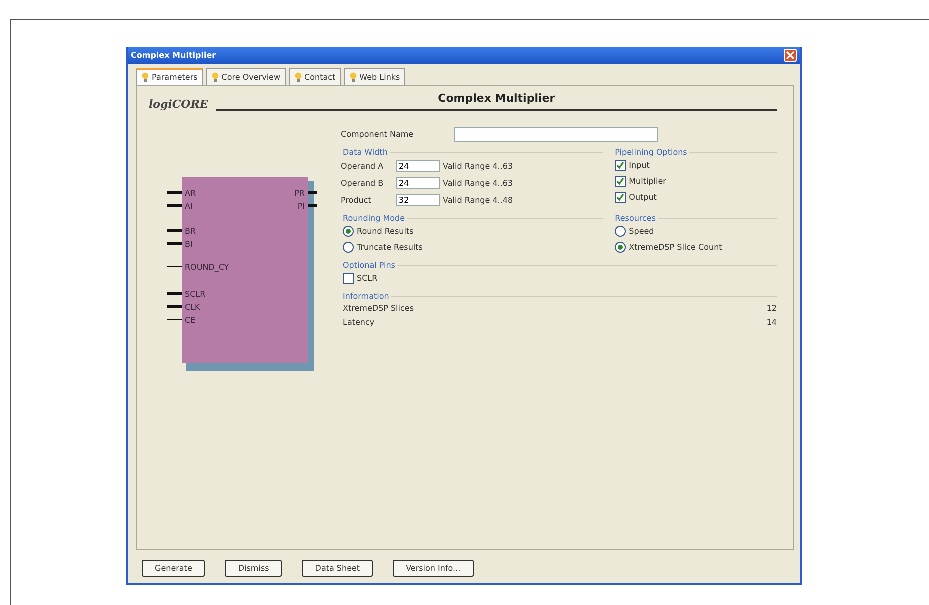  I want to click on field-label: Component Name, so click(377, 134).